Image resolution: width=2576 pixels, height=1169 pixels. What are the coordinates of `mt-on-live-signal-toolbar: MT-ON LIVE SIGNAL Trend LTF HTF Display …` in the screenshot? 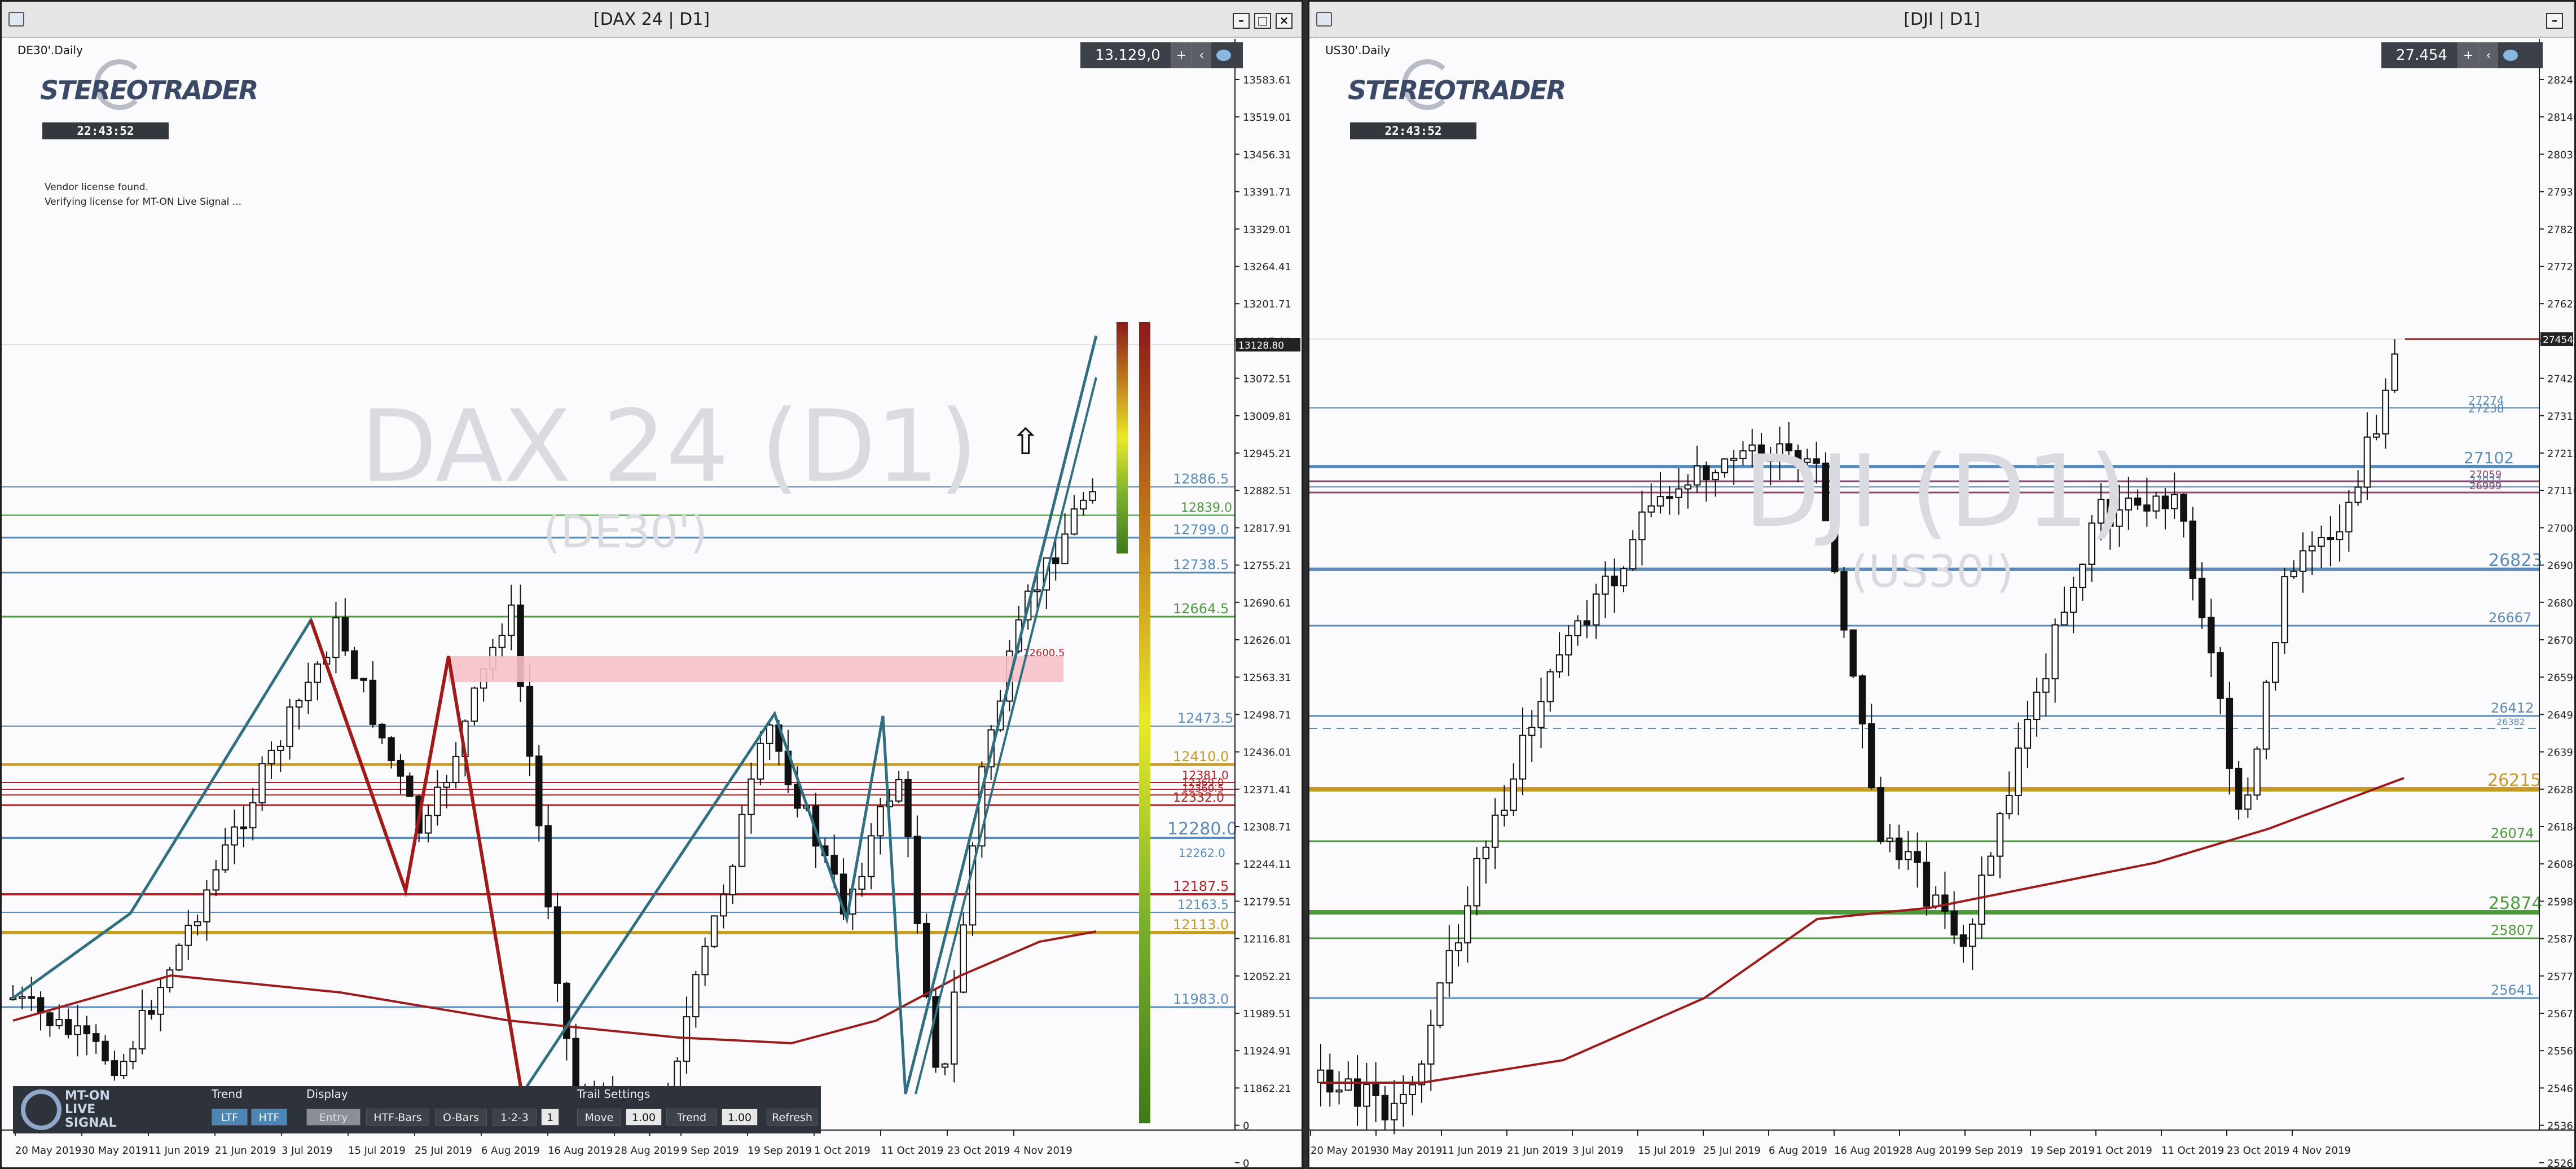 It's located at (417, 1109).